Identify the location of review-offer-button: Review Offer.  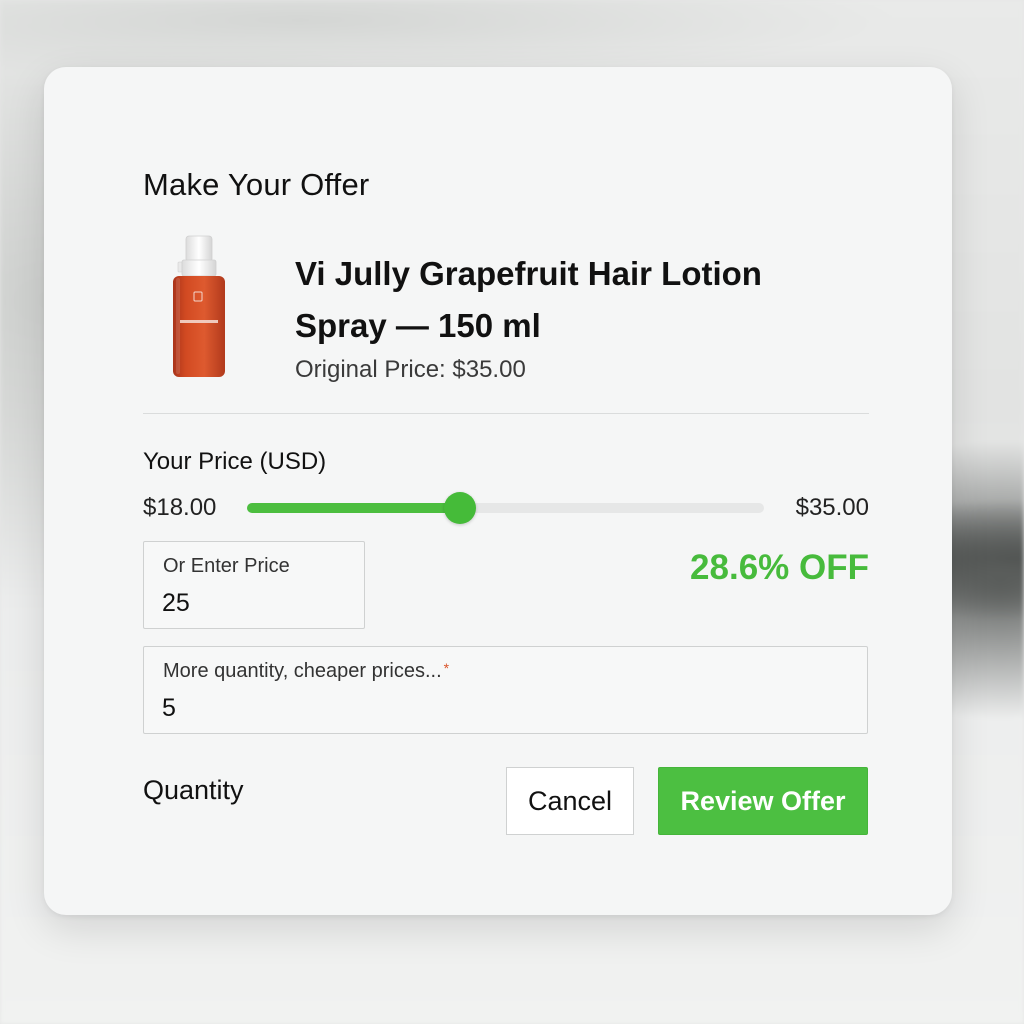
(763, 801).